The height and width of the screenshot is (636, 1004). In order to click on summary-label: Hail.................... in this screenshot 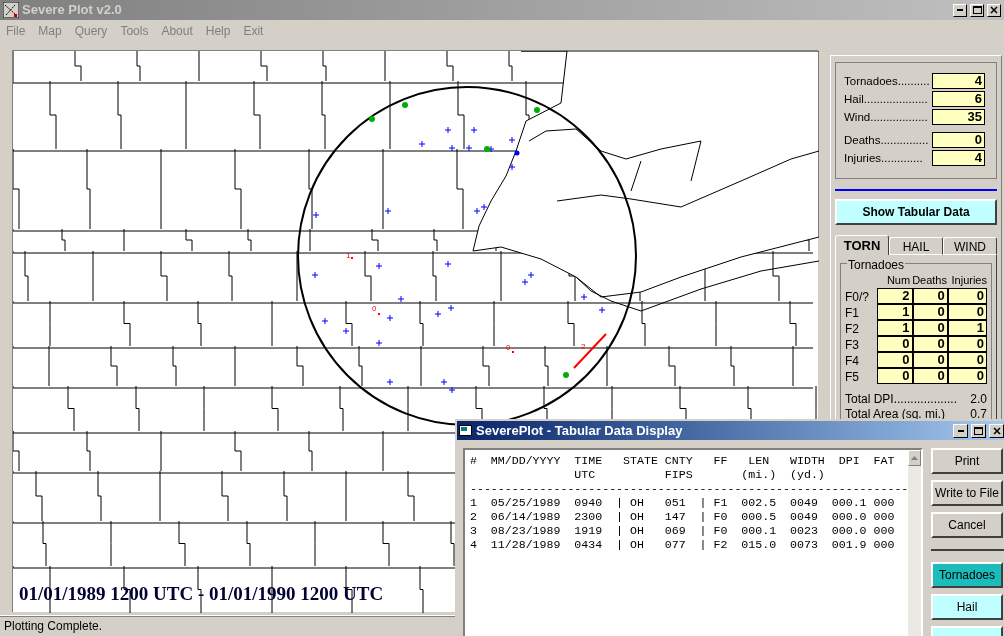, I will do `click(886, 99)`.